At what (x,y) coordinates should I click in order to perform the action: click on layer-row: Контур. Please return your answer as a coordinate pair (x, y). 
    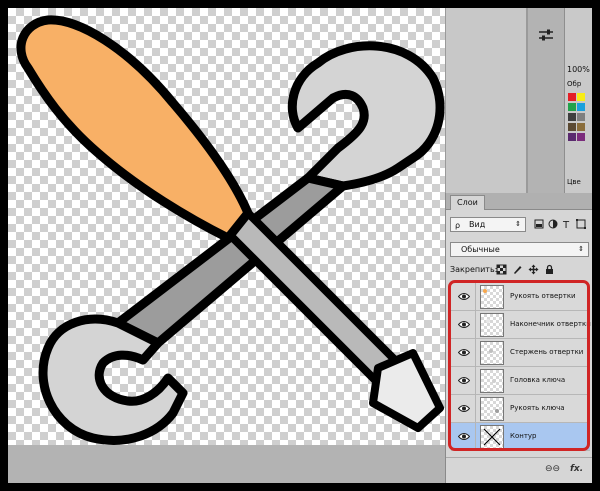
    Looking at the image, I should click on (520, 437).